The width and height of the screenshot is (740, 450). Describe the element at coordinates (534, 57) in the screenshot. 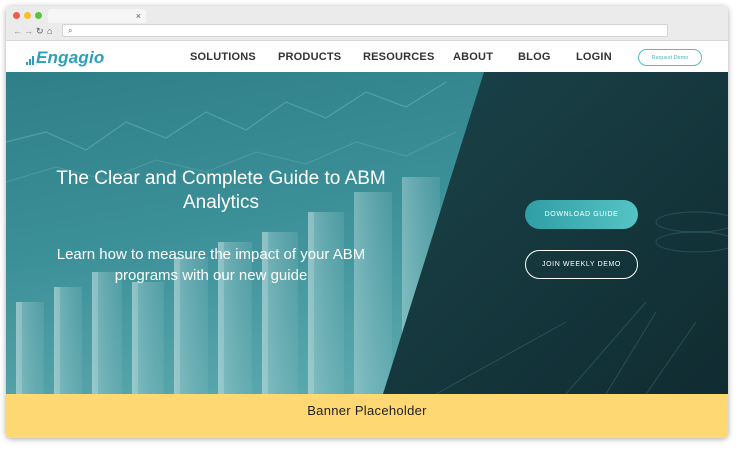

I see `nav-blog: BLOG` at that location.